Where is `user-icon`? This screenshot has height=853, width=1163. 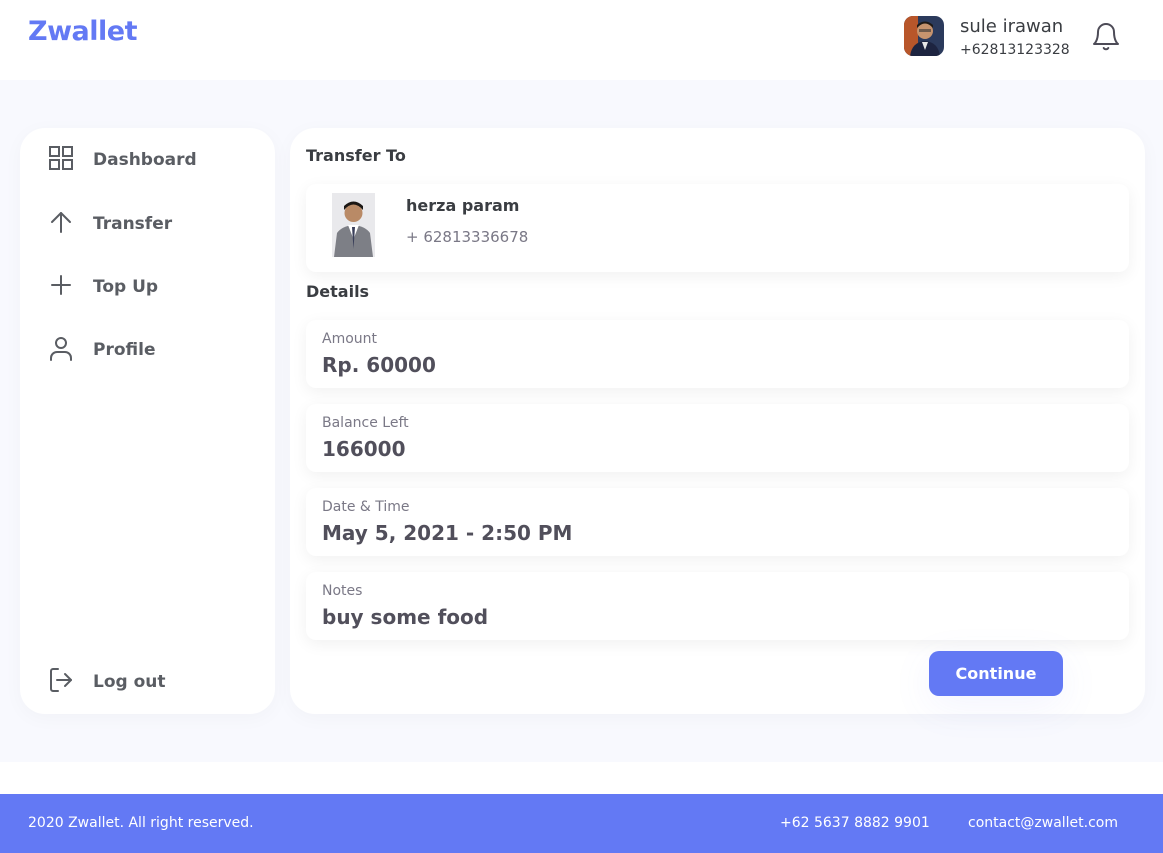
user-icon is located at coordinates (61, 350).